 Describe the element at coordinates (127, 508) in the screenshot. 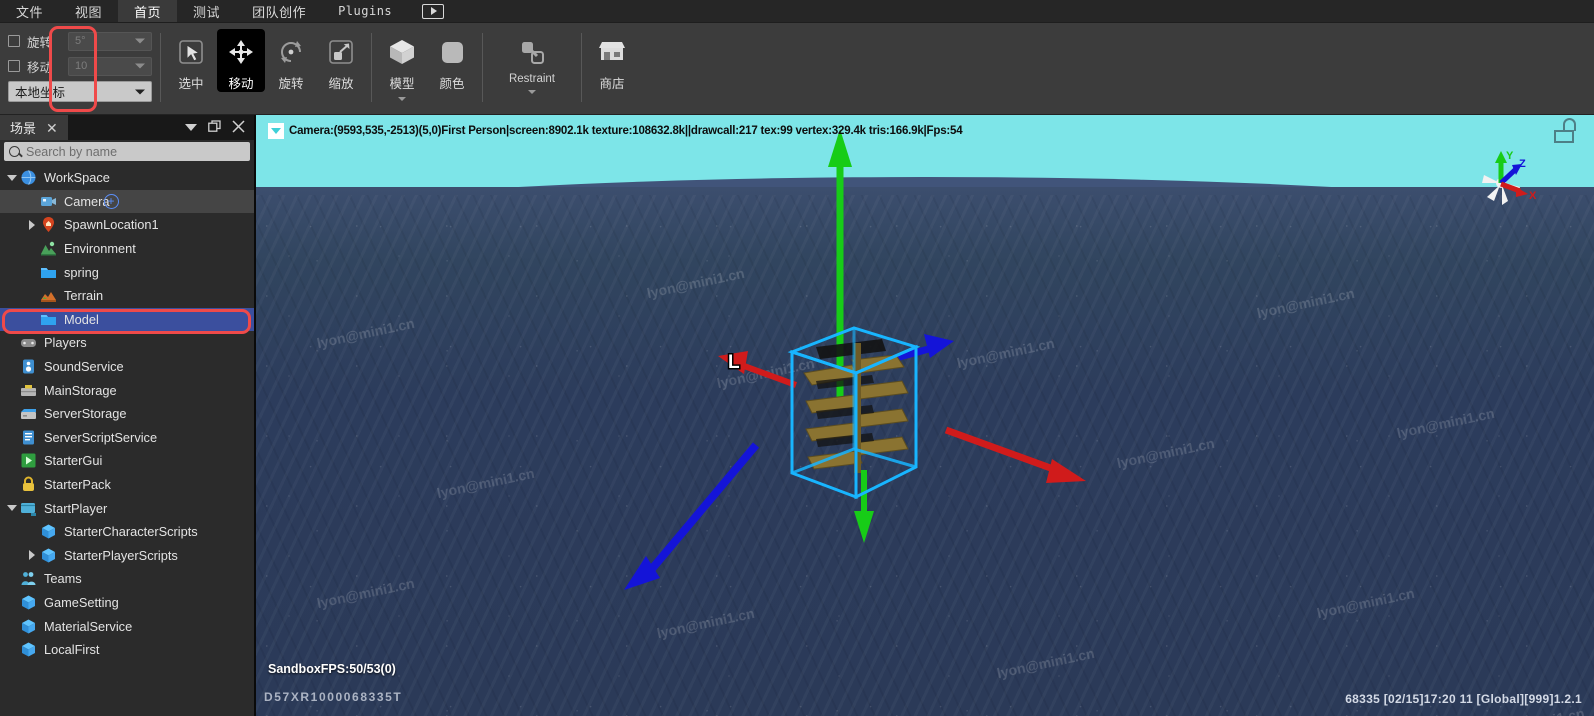

I see `tree-node: StartPlayer` at that location.